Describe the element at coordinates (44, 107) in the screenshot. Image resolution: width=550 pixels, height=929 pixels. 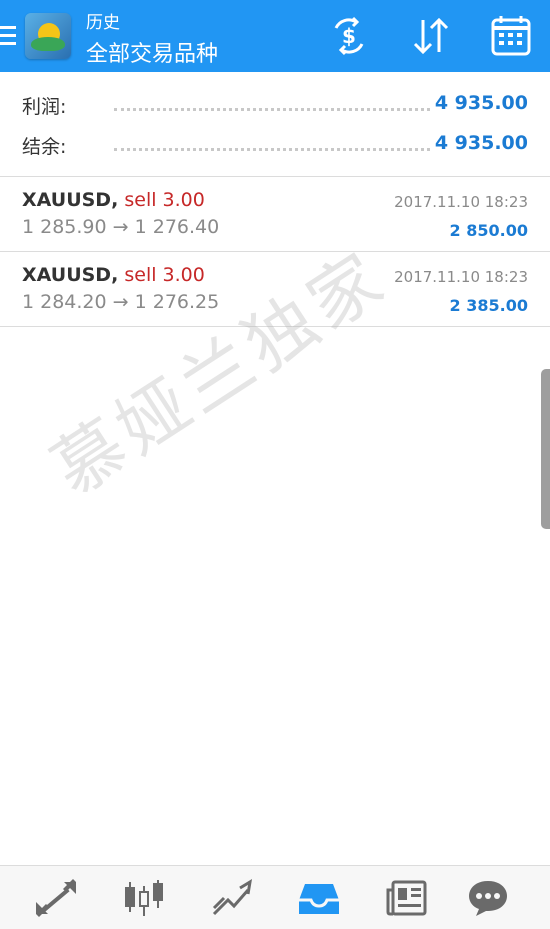
I see `profit-label: 利润:` at that location.